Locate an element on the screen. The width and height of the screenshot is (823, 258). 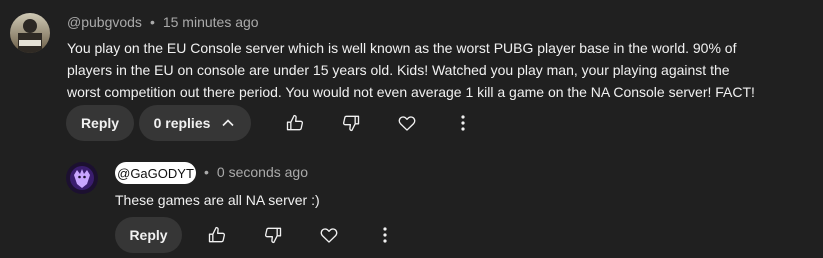
comment-timestamp: 15 minutes ago is located at coordinates (211, 22).